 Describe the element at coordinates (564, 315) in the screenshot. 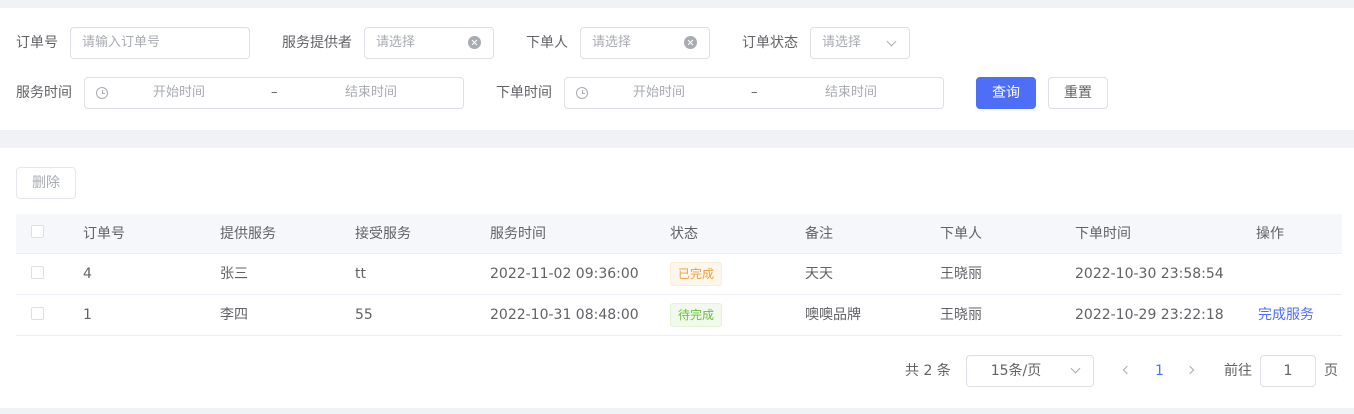

I see `service-time-cell: 2022-10-31 08:48:00` at that location.